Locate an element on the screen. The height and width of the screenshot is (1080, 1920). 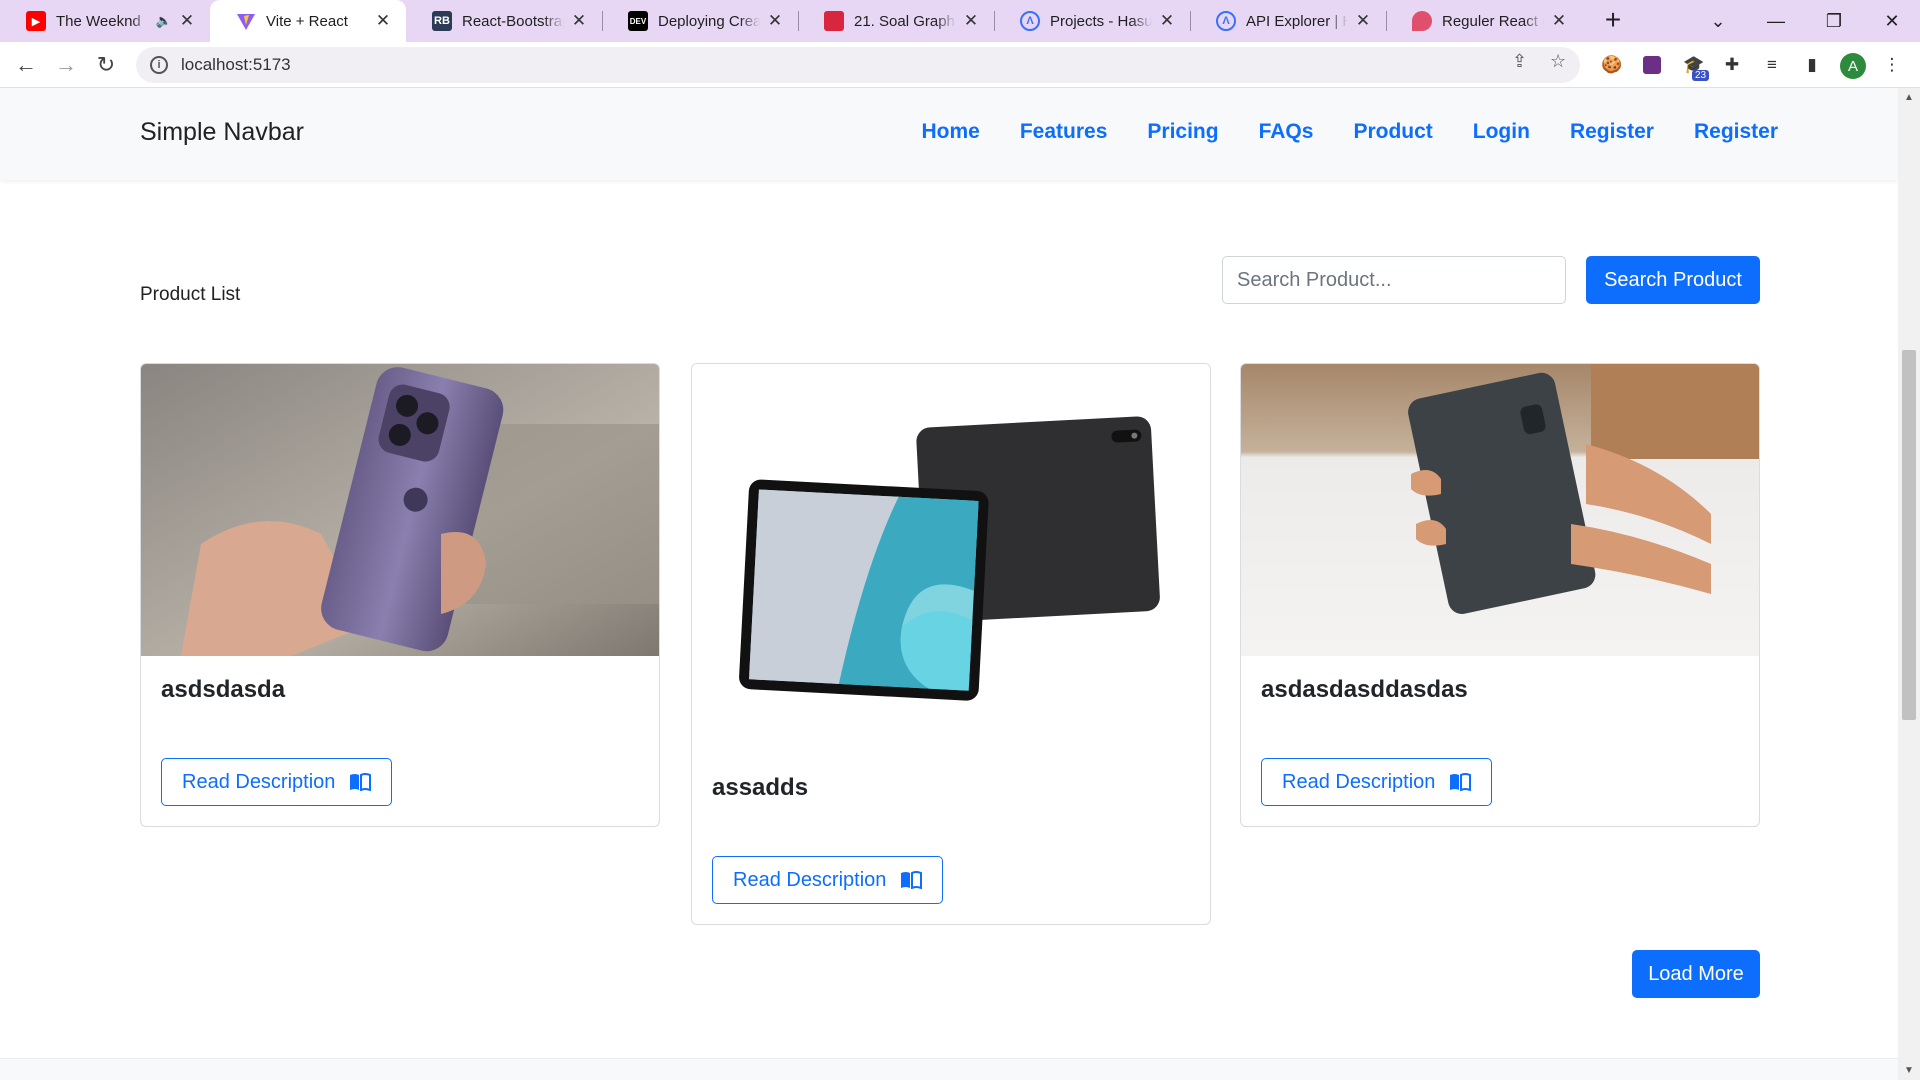
footer-band is located at coordinates (949, 1069).